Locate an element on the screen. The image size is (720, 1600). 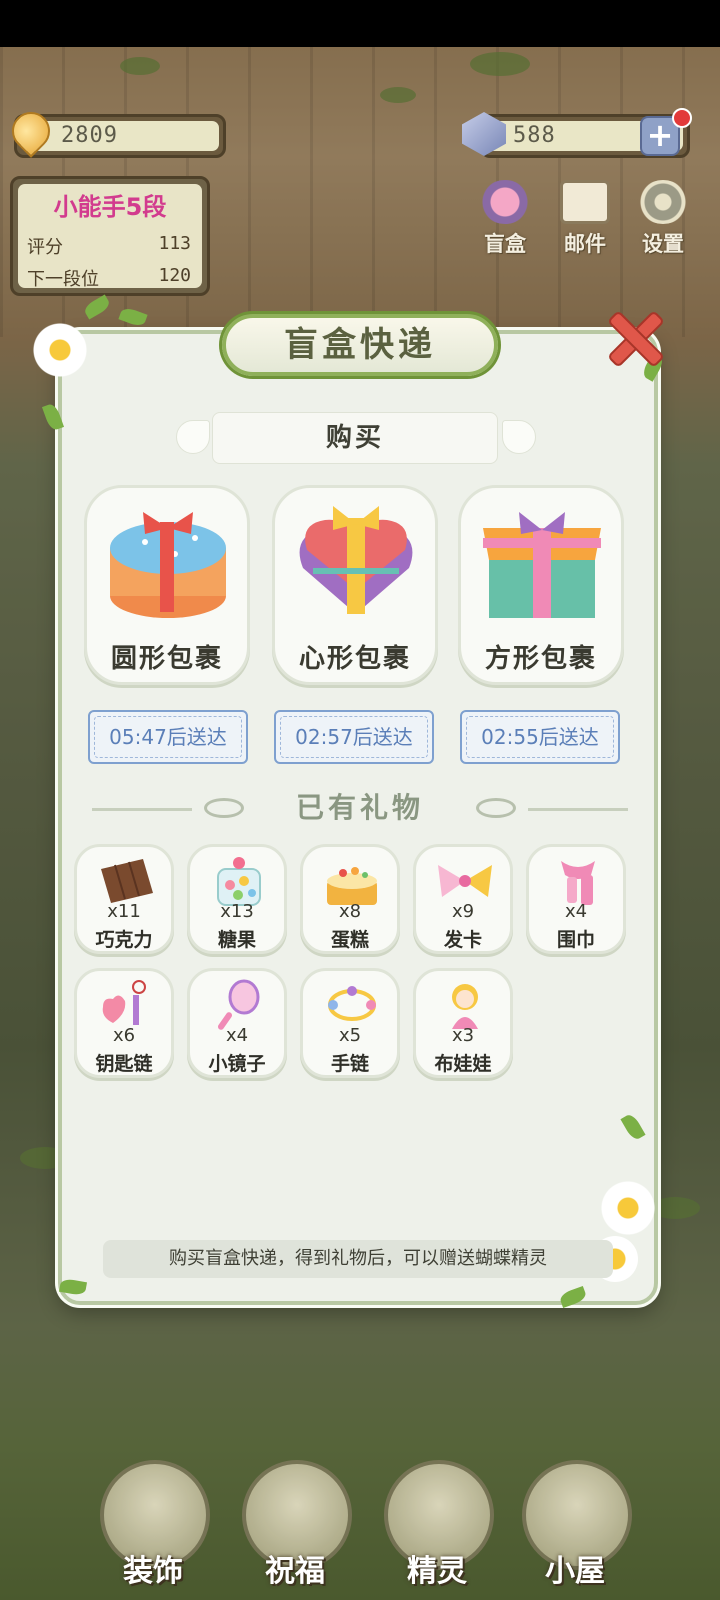
heart-package-name: 心形包裹 is located at coordinates (354, 659).